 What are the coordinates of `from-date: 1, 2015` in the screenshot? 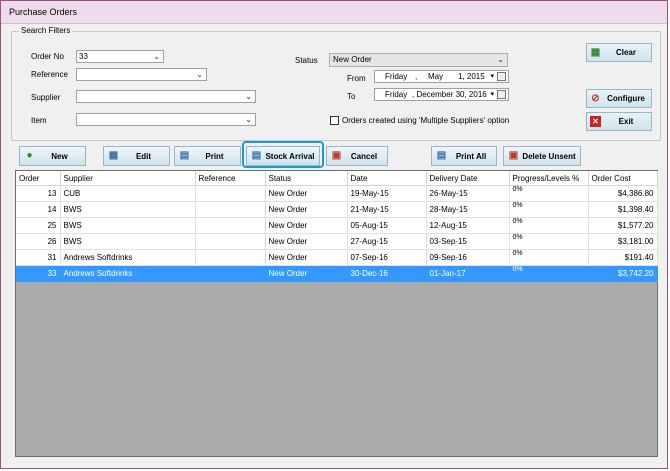 It's located at (471, 76).